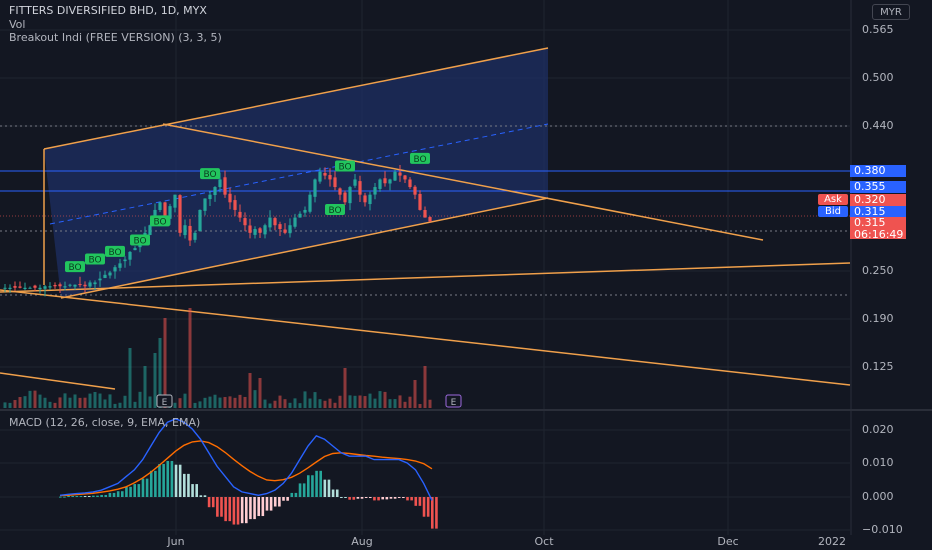 The width and height of the screenshot is (932, 550). What do you see at coordinates (878, 270) in the screenshot?
I see `price-axis-tick: 0.250` at bounding box center [878, 270].